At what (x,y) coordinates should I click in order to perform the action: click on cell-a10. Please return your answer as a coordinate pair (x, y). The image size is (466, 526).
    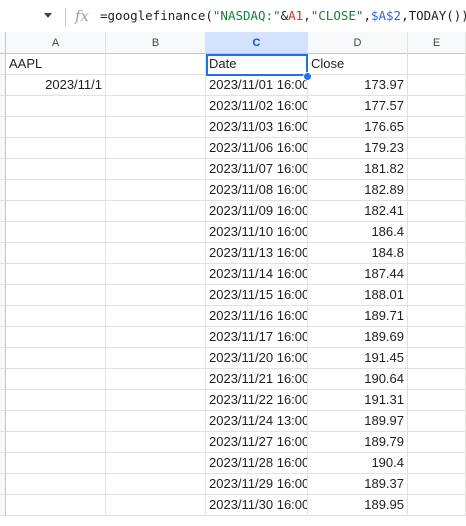
    Looking at the image, I should click on (56, 253).